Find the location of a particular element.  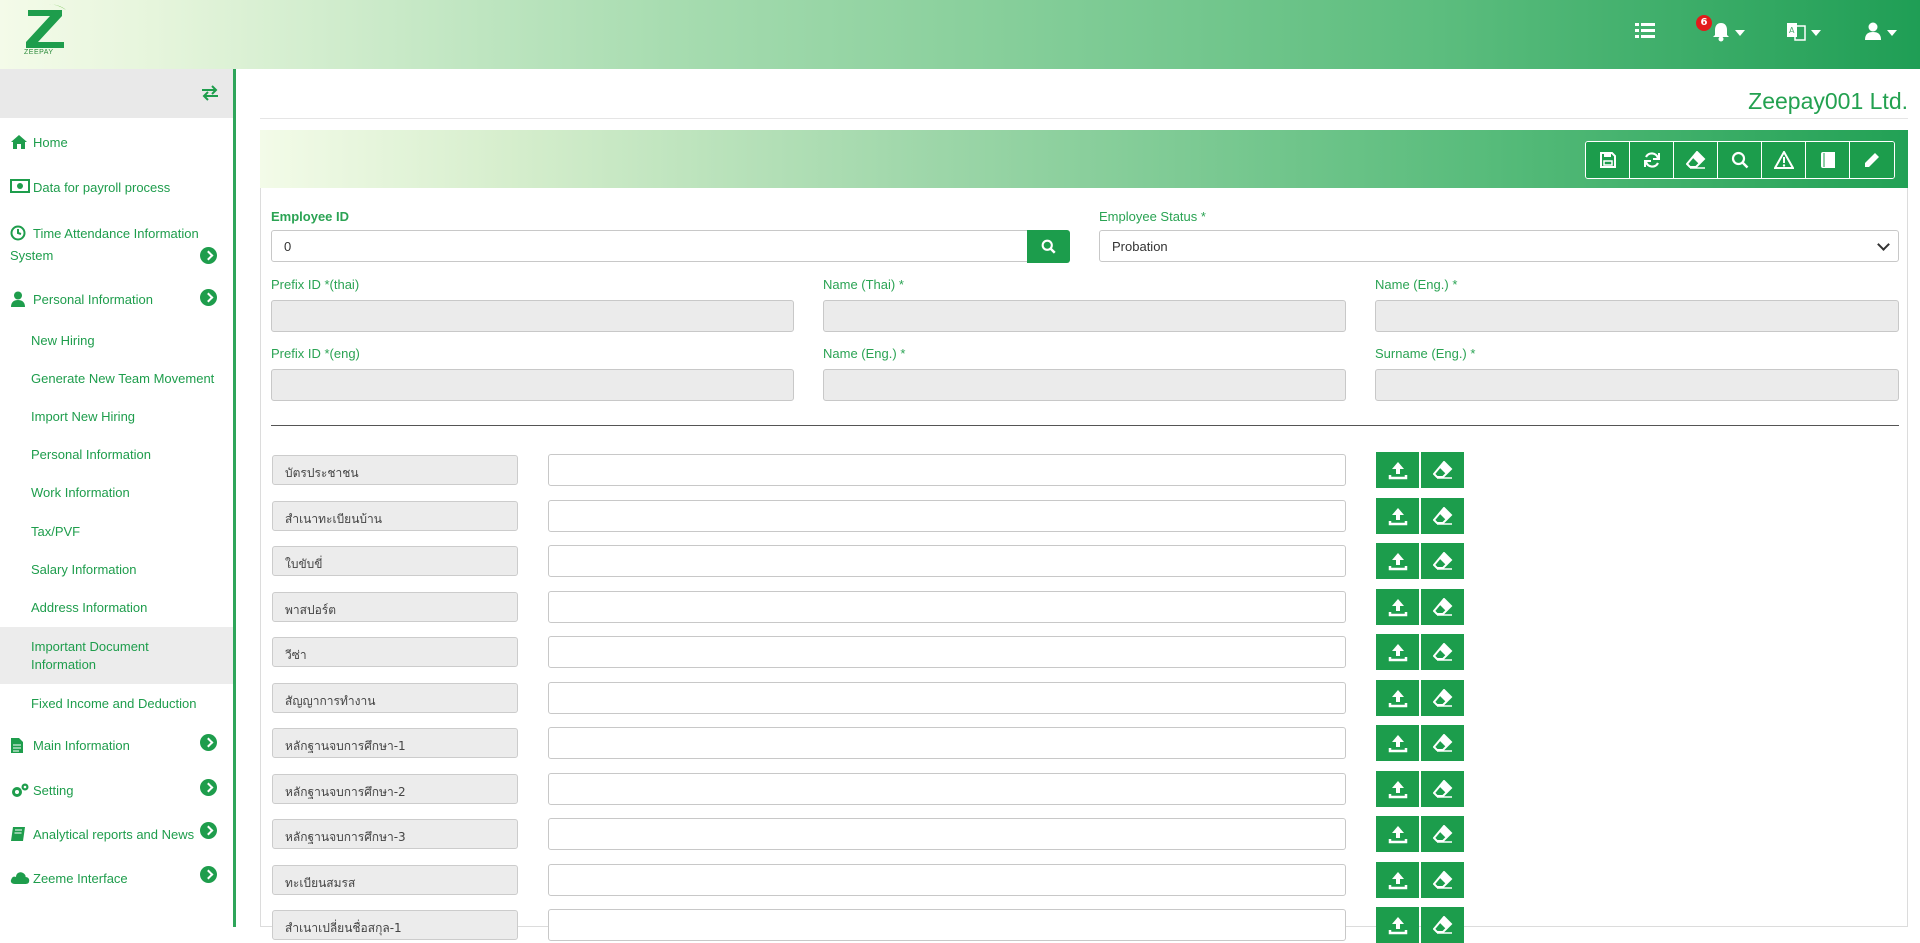

refresh-button is located at coordinates (1652, 160).